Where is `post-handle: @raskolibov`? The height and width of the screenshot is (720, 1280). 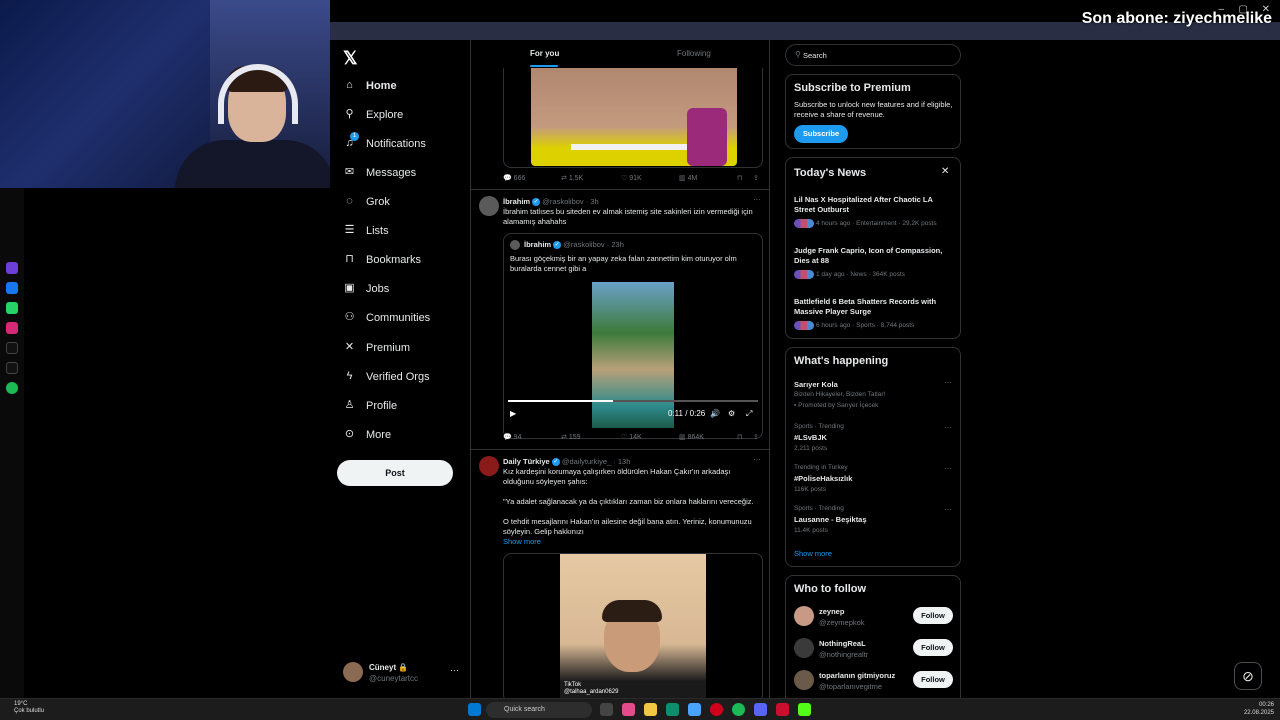 post-handle: @raskolibov is located at coordinates (562, 201).